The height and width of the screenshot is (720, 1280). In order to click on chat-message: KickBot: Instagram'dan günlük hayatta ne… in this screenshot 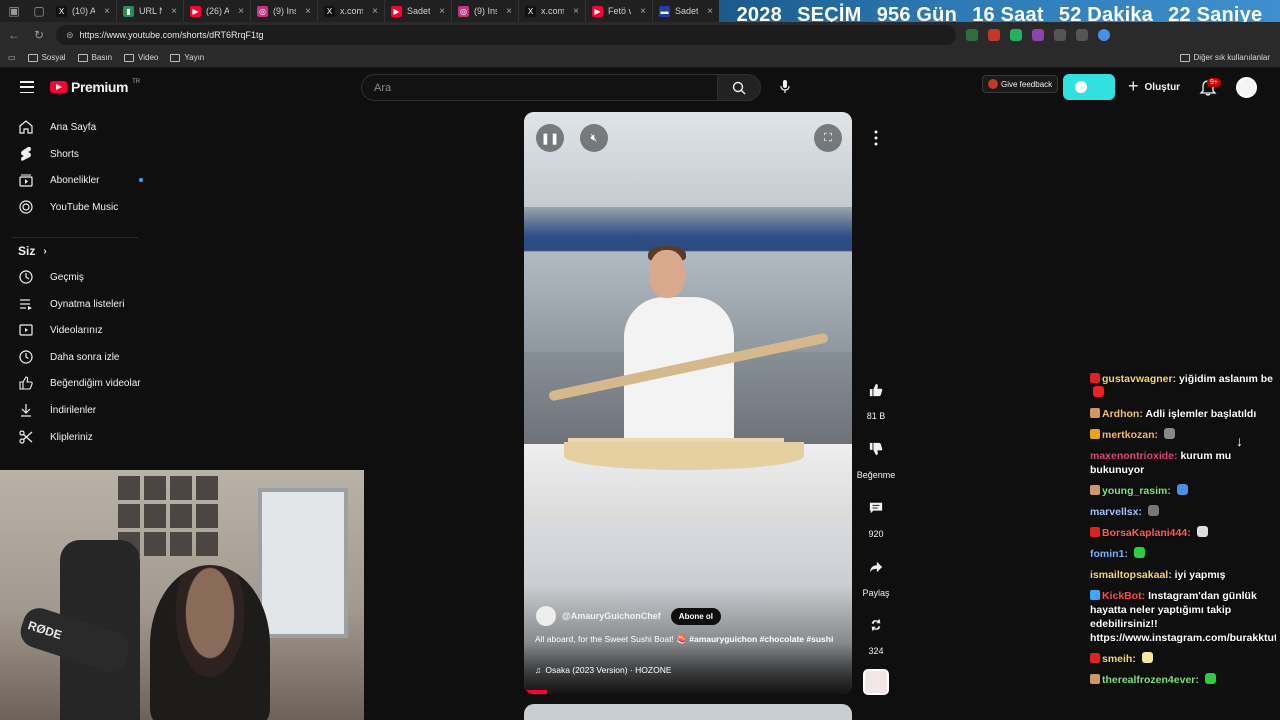, I will do `click(1183, 617)`.